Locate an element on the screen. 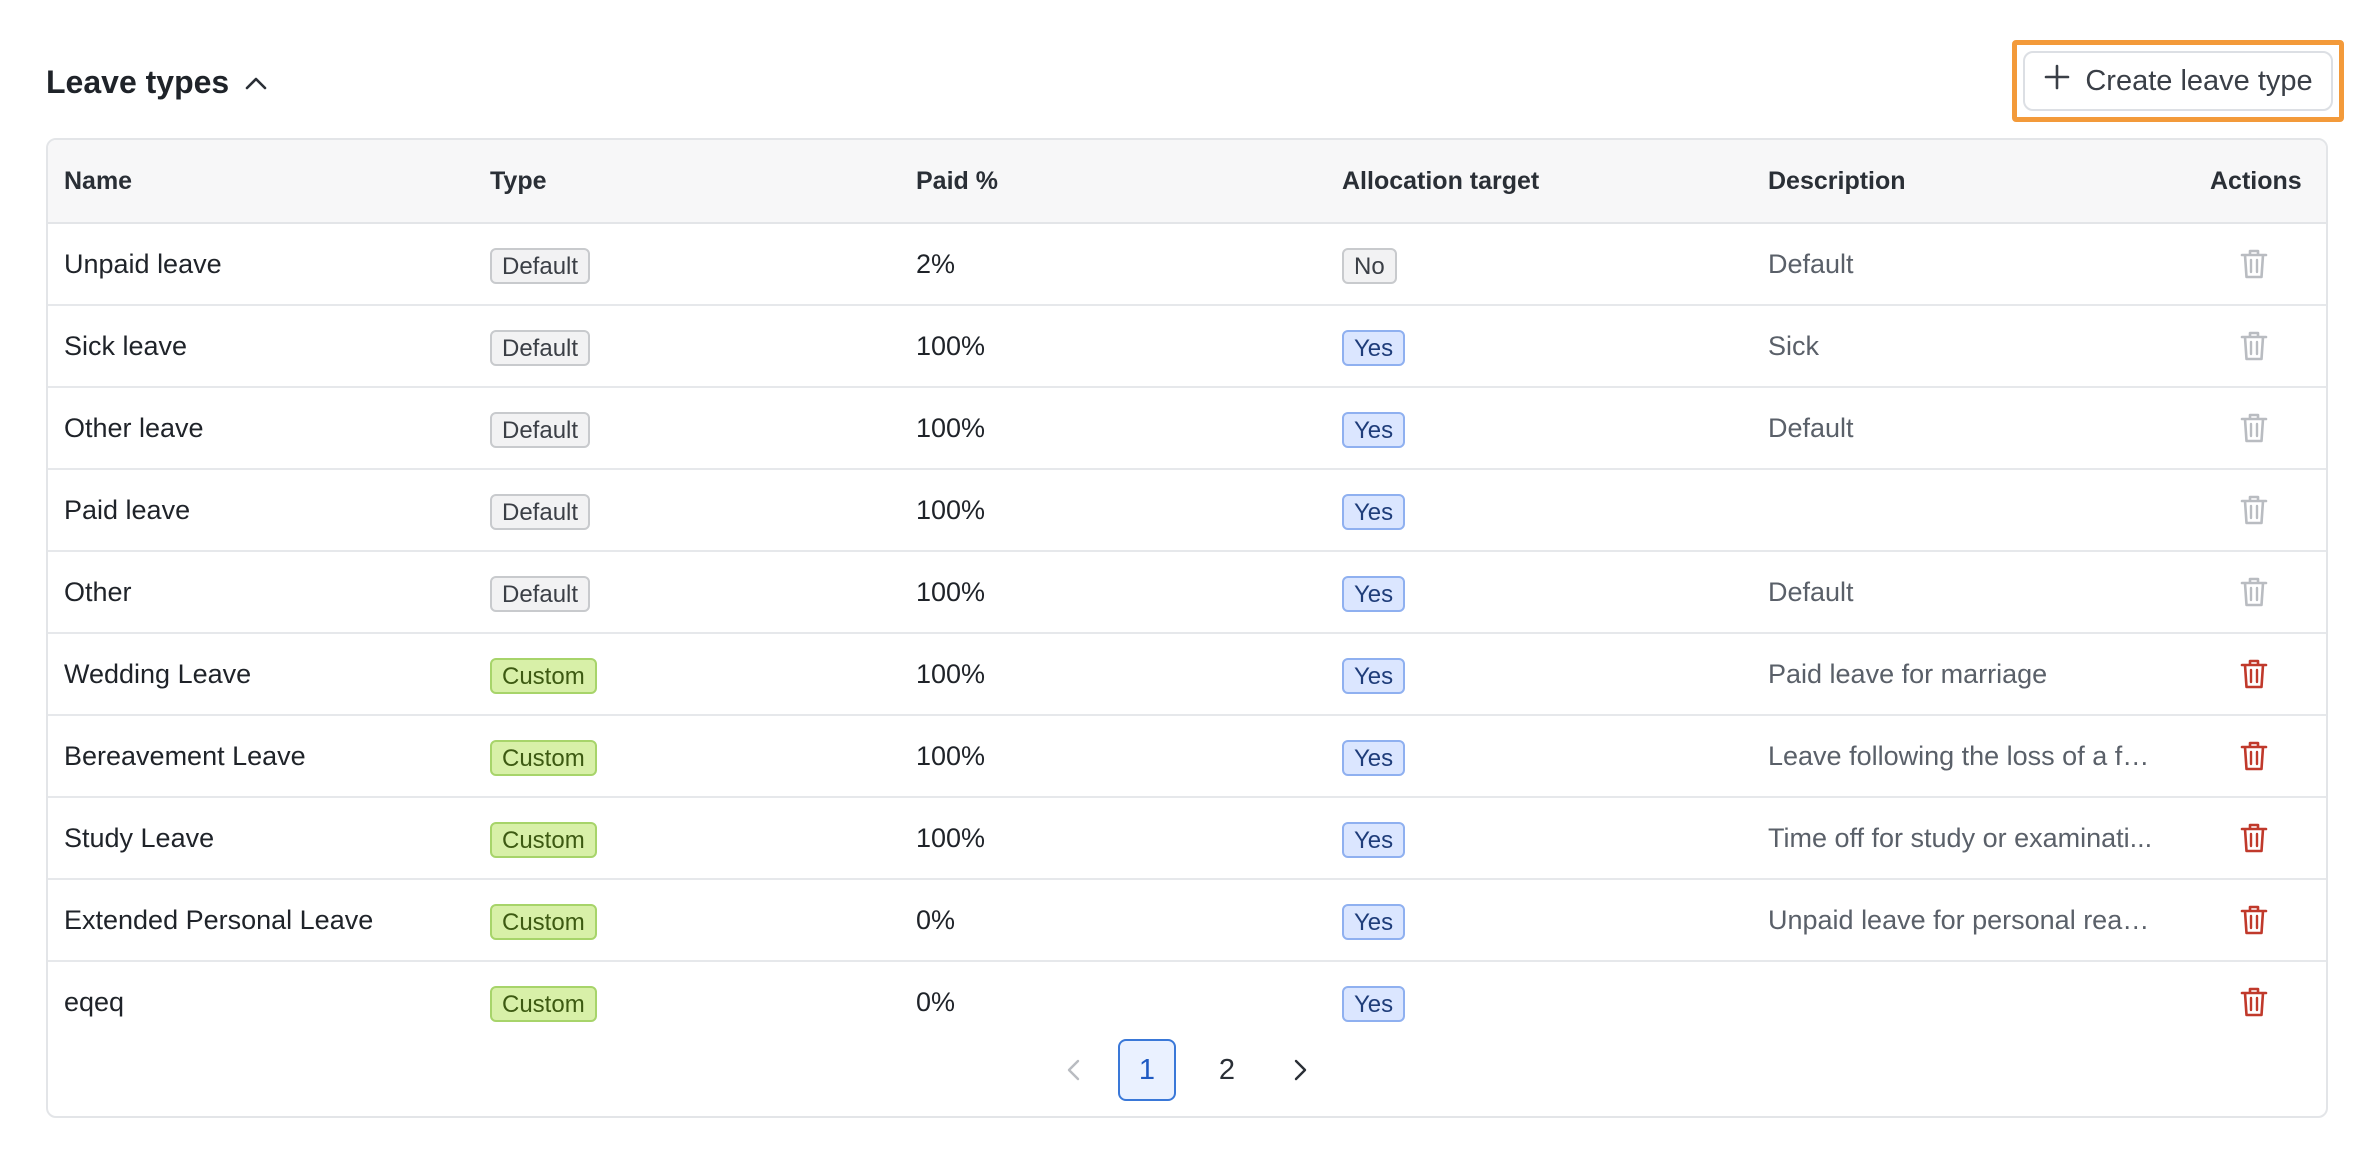 The height and width of the screenshot is (1160, 2374). create-leave-type-label: Create leave type is located at coordinates (2199, 80).